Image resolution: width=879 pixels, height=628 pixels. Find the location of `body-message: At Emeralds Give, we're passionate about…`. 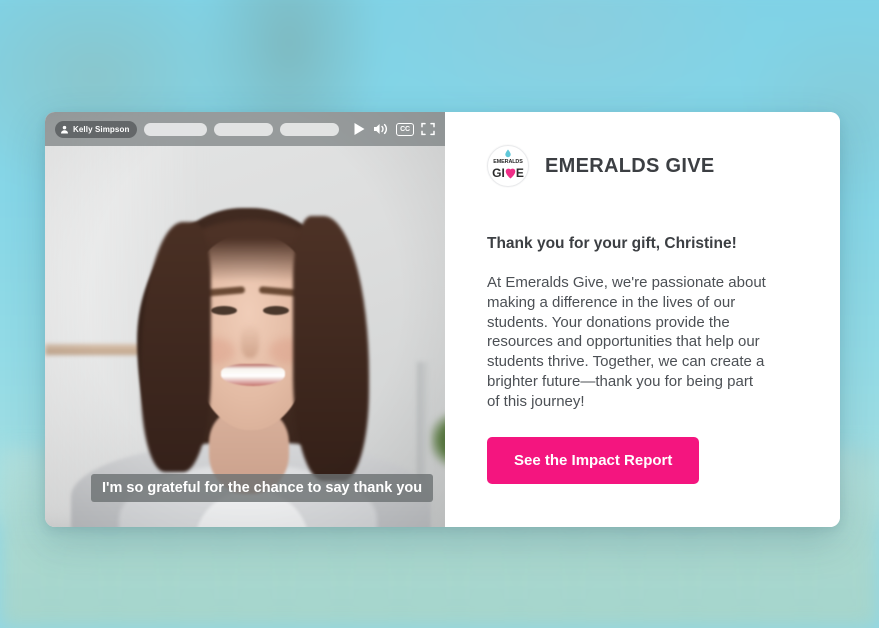

body-message: At Emeralds Give, we're passionate about… is located at coordinates (626, 342).